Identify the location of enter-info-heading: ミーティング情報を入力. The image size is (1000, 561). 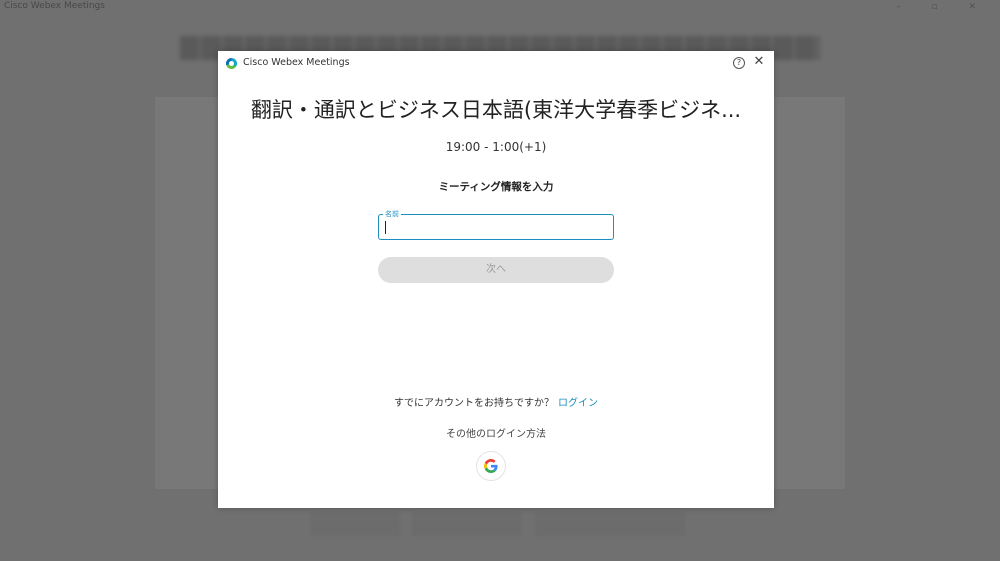
(496, 187).